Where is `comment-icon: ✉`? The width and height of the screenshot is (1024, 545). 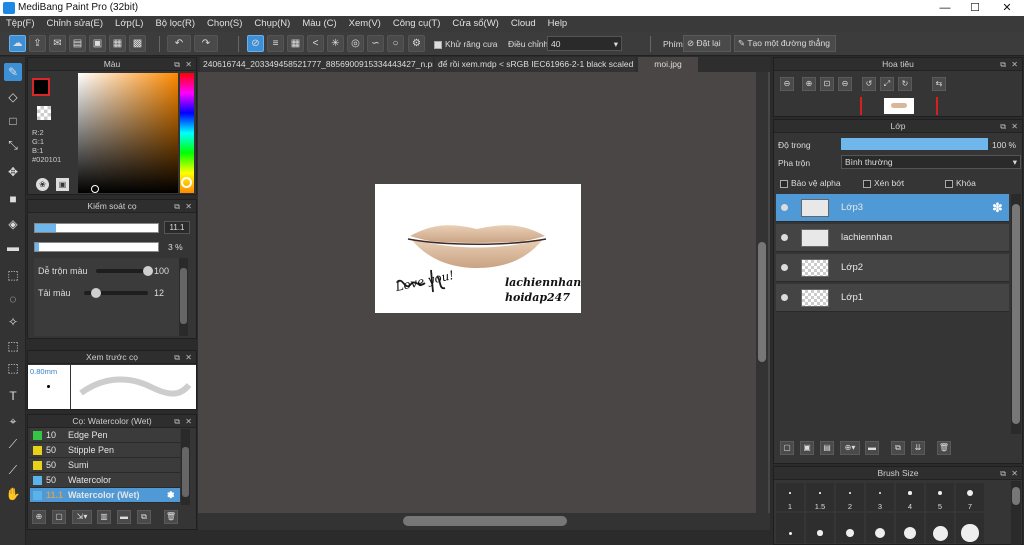
comment-icon: ✉ is located at coordinates (57, 43).